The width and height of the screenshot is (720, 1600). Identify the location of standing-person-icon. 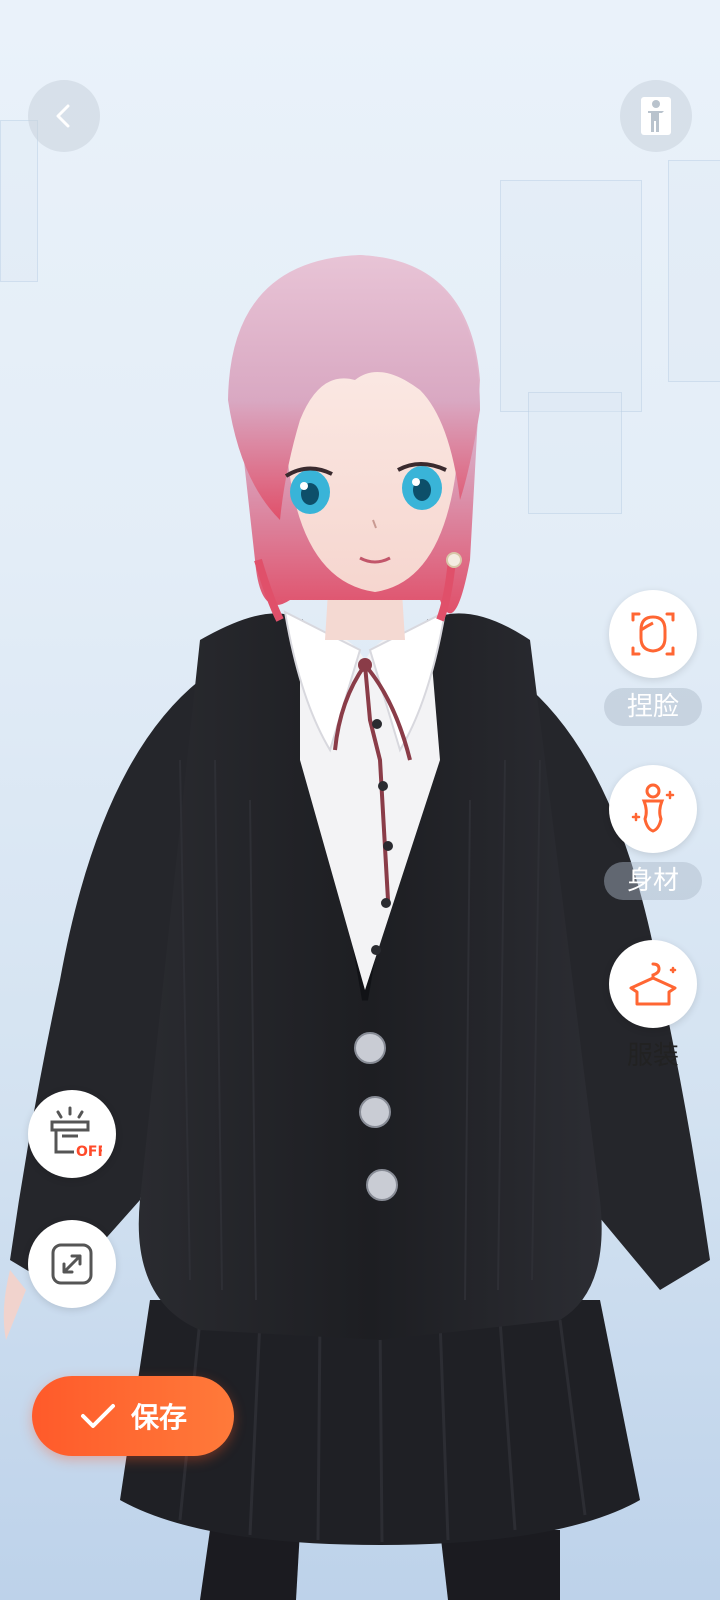
(656, 116).